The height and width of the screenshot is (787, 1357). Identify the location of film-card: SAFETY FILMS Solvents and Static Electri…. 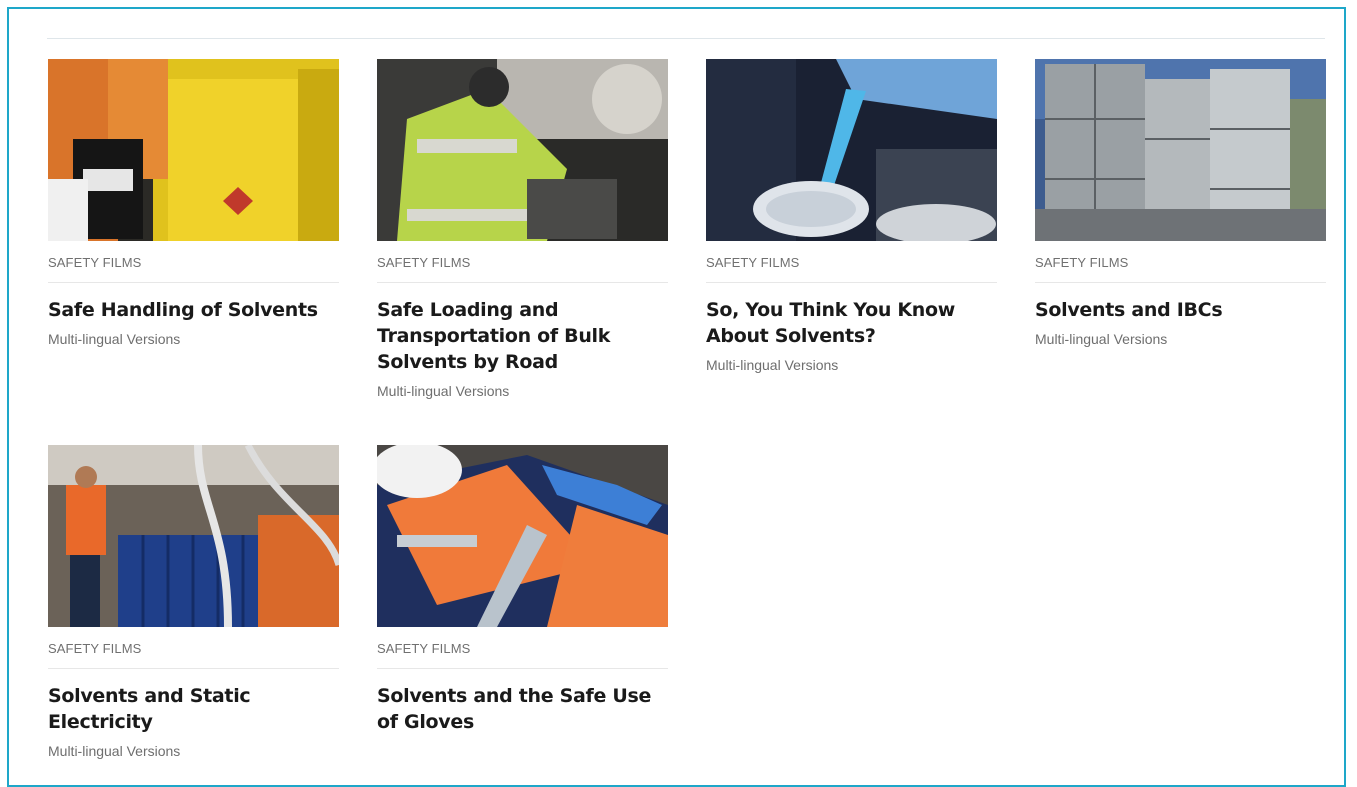
(193, 602).